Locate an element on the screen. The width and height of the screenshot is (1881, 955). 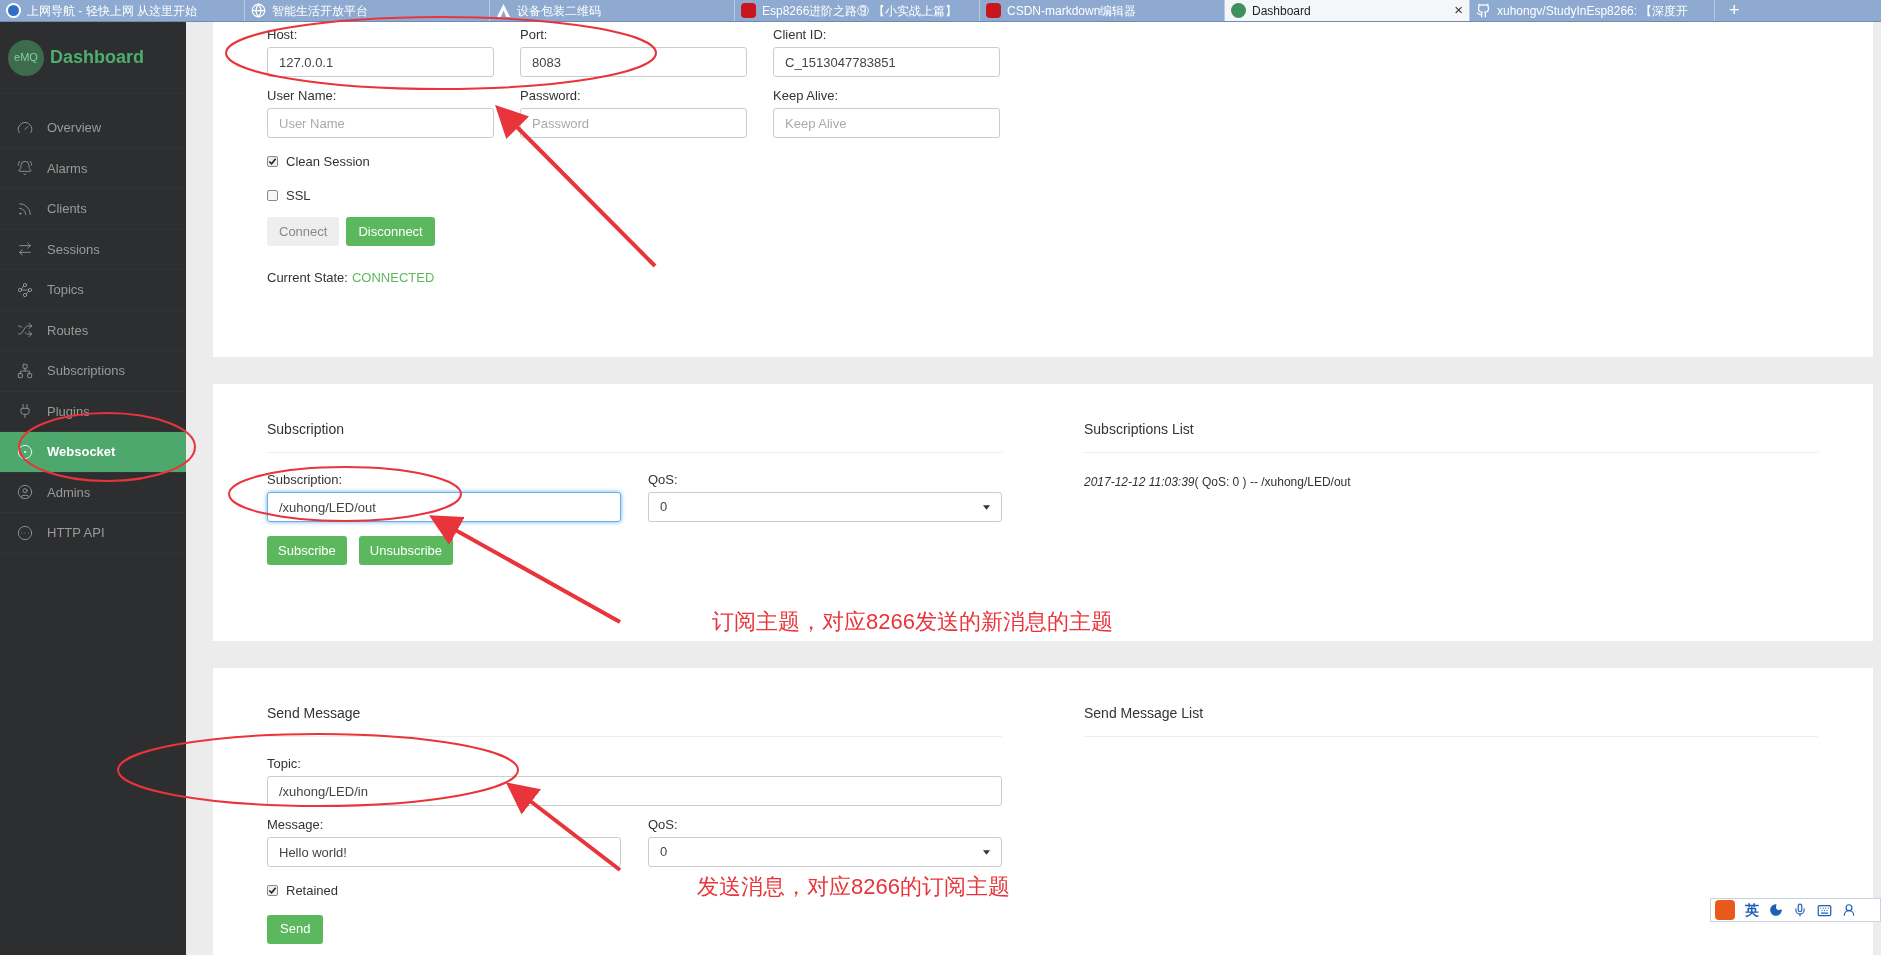
sidebar-item: Topics is located at coordinates (93, 290).